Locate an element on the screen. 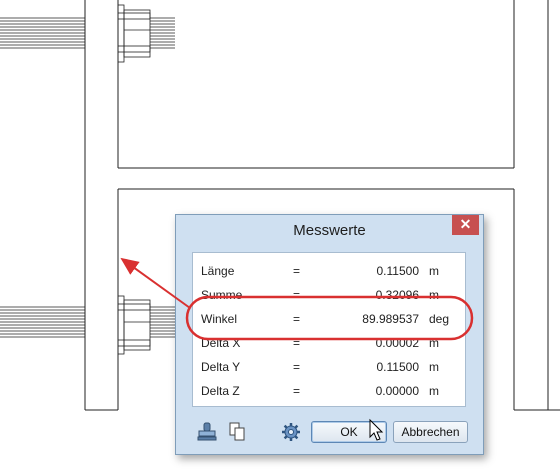 This screenshot has height=470, width=560. row-label: Summe is located at coordinates (222, 295).